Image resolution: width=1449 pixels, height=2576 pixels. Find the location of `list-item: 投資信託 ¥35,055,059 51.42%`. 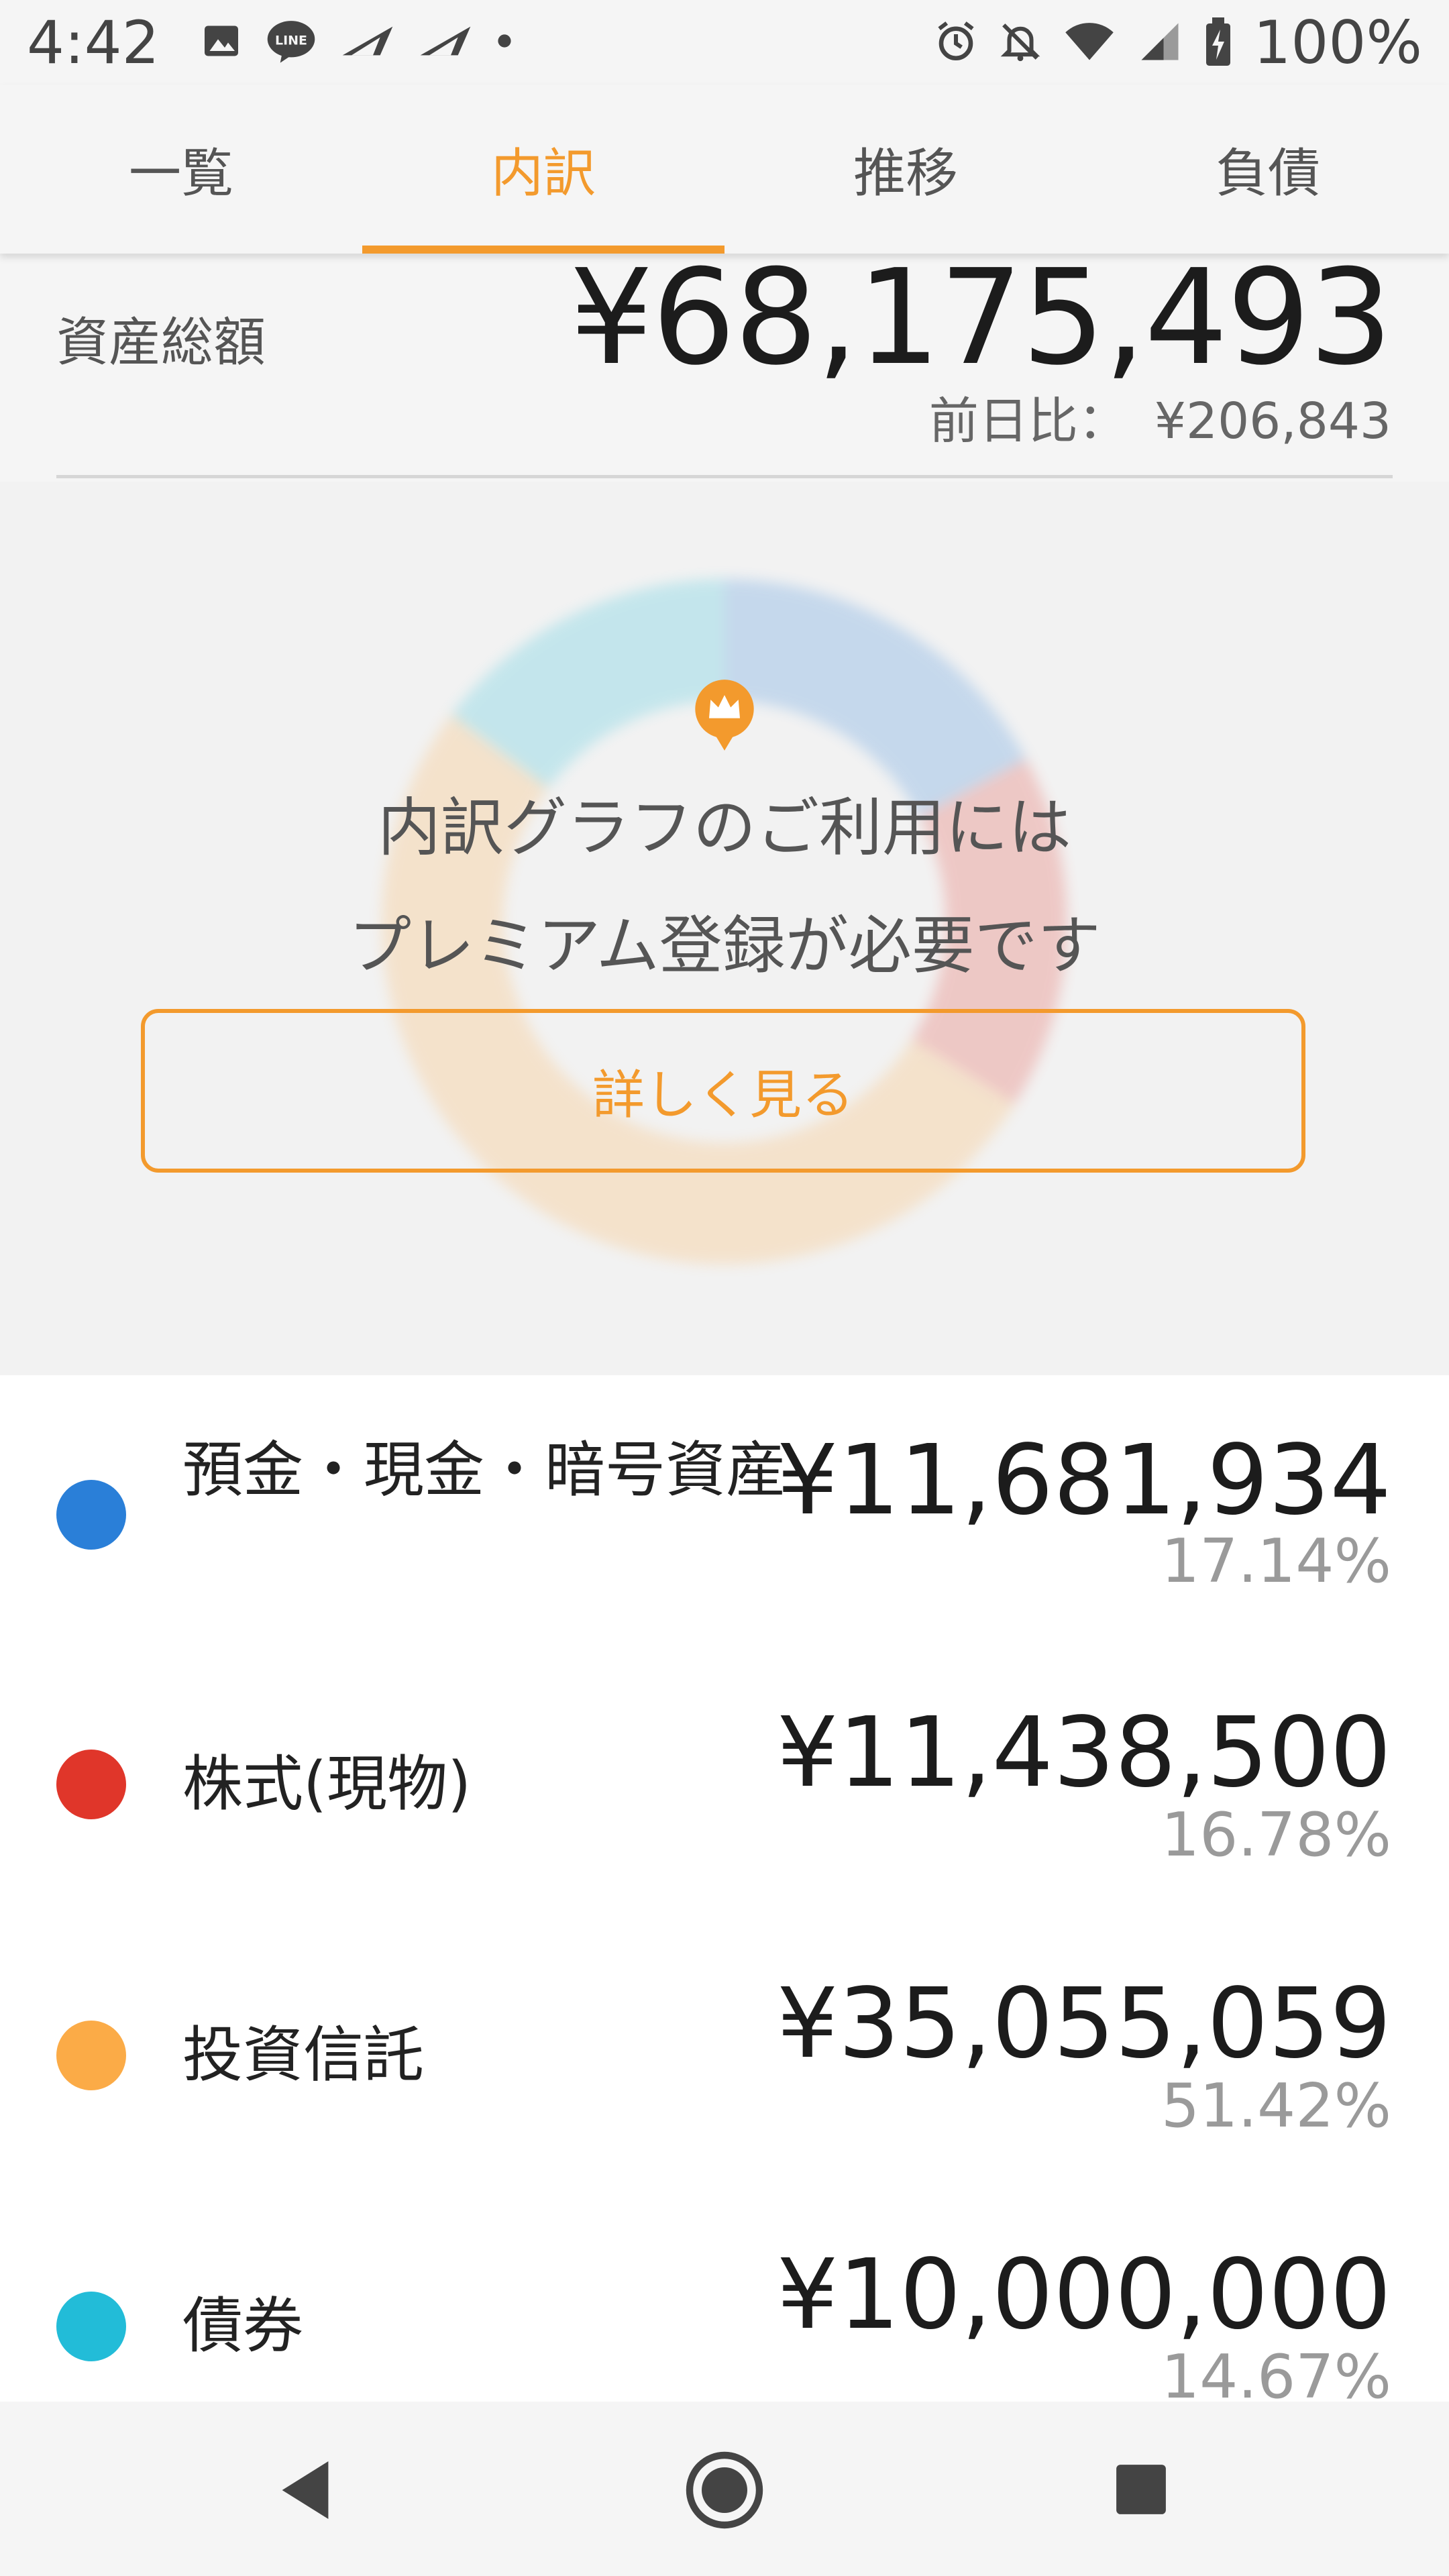

list-item: 投資信託 ¥35,055,059 51.42% is located at coordinates (724, 2052).